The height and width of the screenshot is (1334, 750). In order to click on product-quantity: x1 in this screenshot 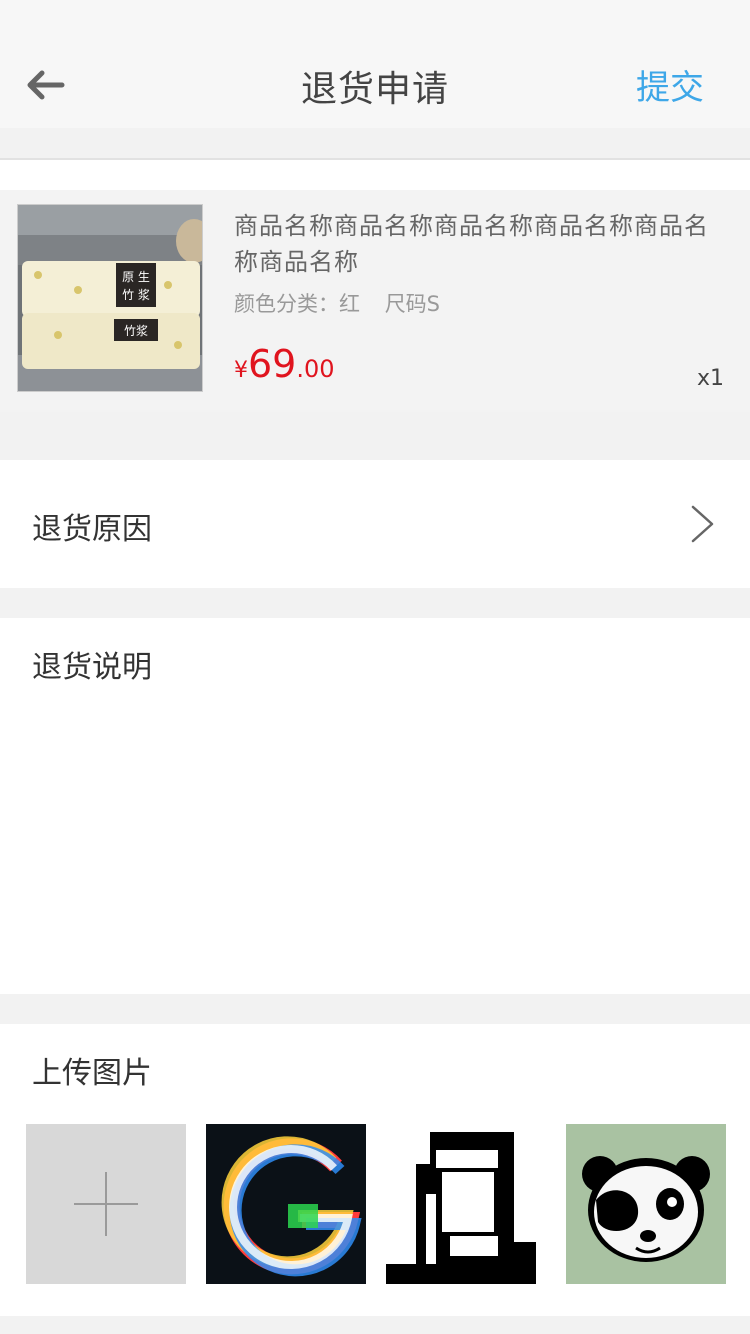, I will do `click(710, 378)`.